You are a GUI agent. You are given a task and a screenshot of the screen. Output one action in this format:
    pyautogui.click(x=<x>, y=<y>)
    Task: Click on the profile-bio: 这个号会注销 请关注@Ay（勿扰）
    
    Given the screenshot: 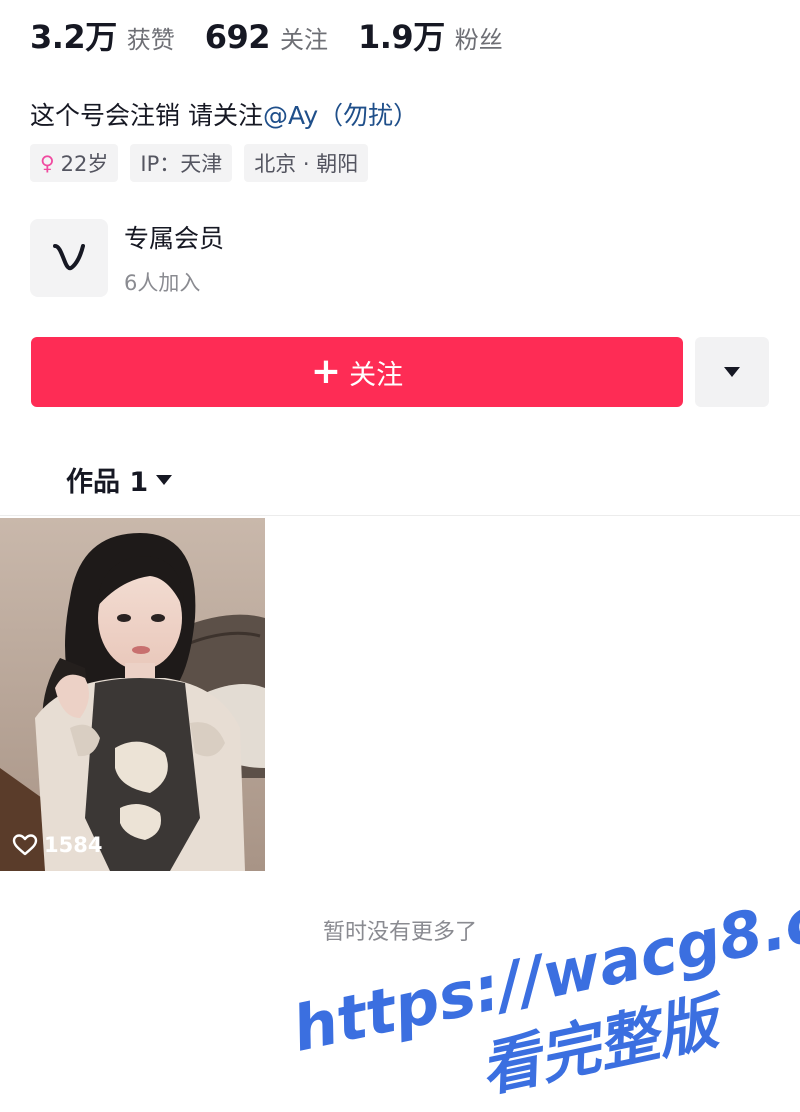 What is the action you would take?
    pyautogui.click(x=224, y=114)
    